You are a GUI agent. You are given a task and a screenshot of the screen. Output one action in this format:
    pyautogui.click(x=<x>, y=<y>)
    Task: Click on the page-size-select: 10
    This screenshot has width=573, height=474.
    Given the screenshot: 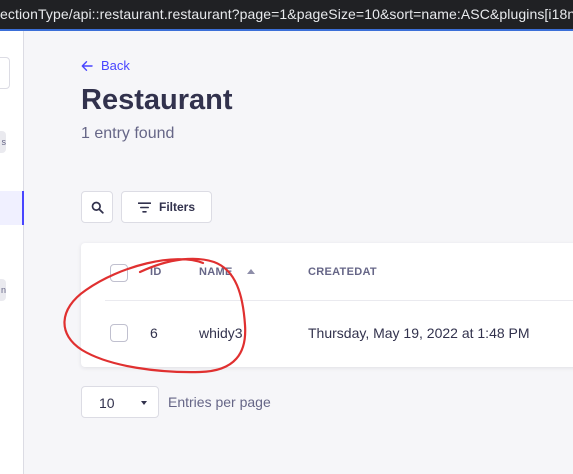 What is the action you would take?
    pyautogui.click(x=120, y=402)
    